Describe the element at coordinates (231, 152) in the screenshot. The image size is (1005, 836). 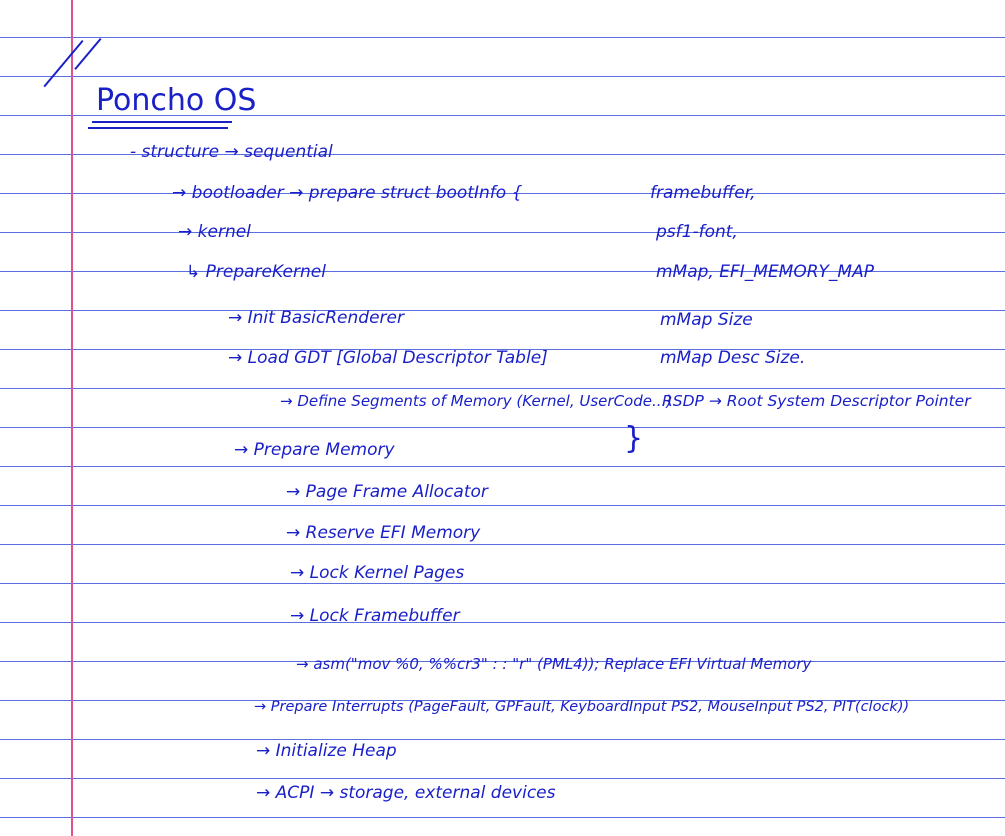
I see `note-line: - structure → sequential` at that location.